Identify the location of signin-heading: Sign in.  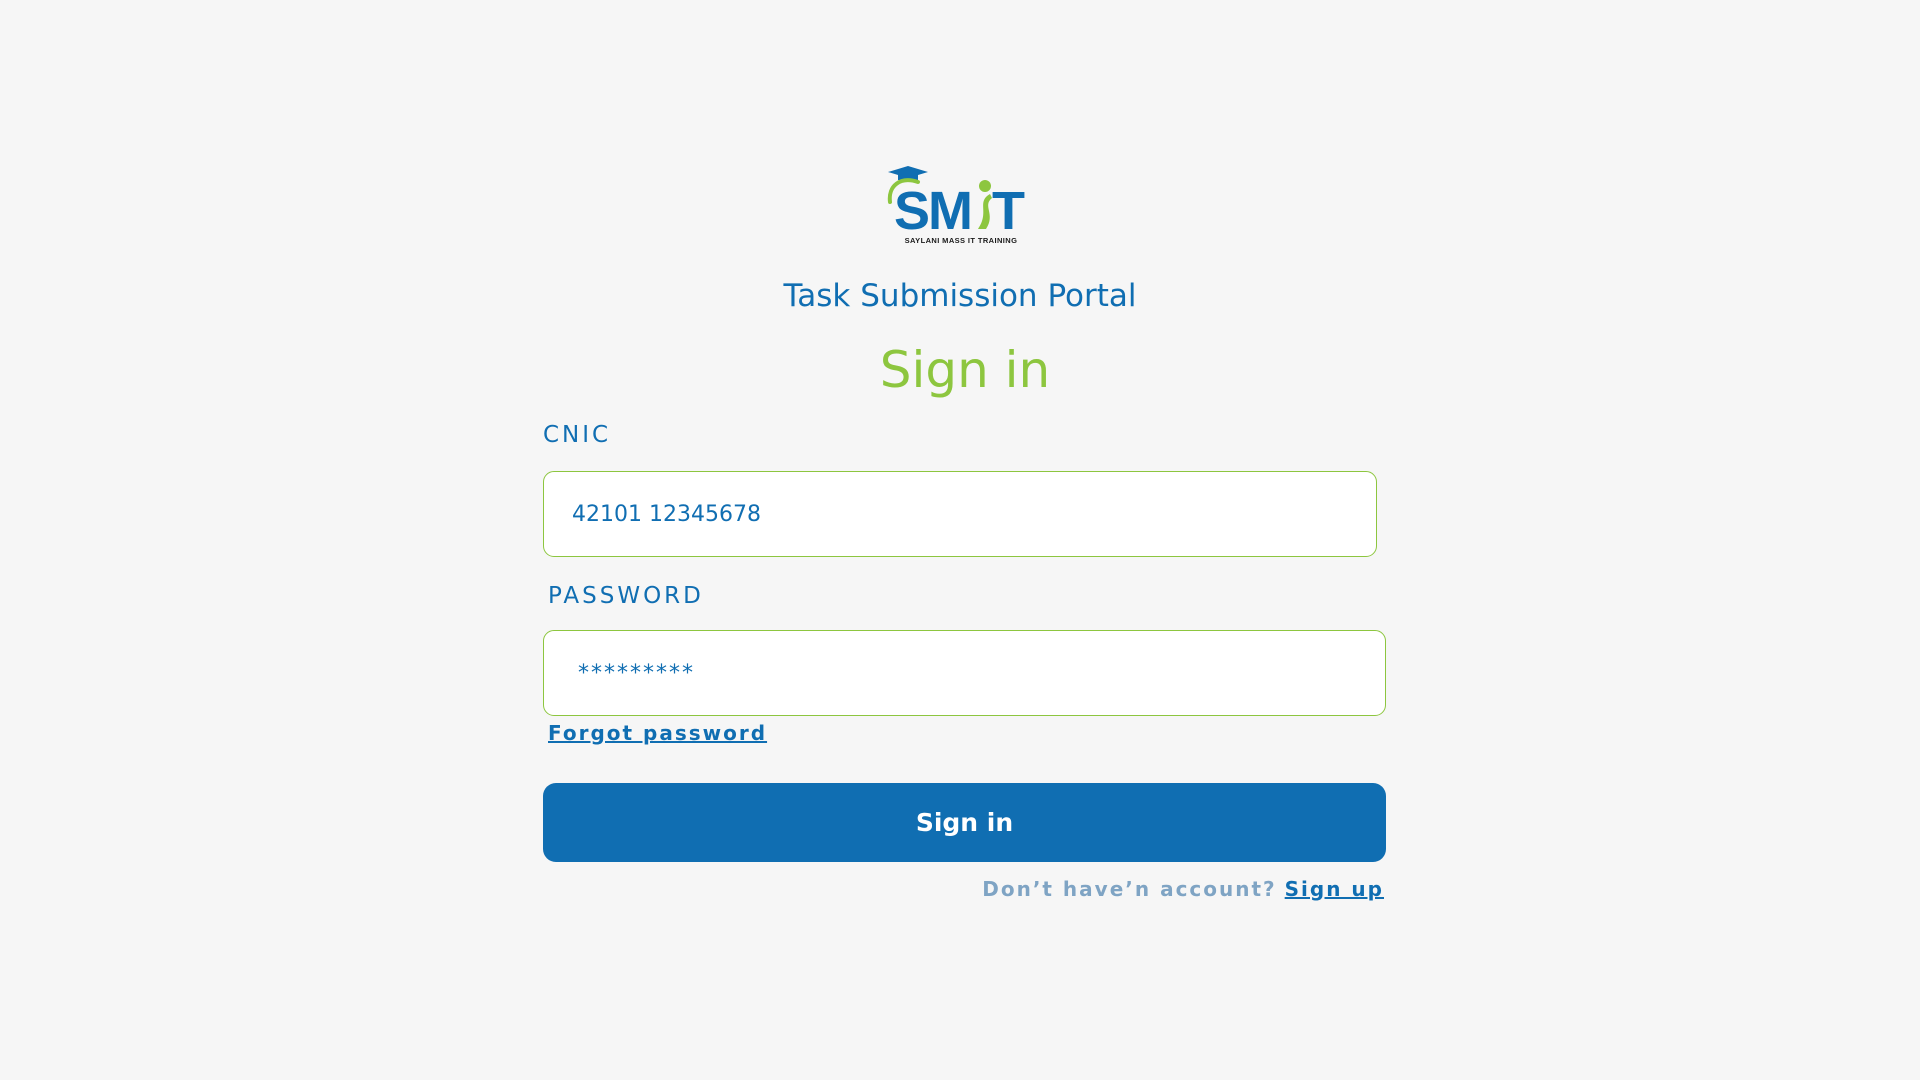
(965, 370).